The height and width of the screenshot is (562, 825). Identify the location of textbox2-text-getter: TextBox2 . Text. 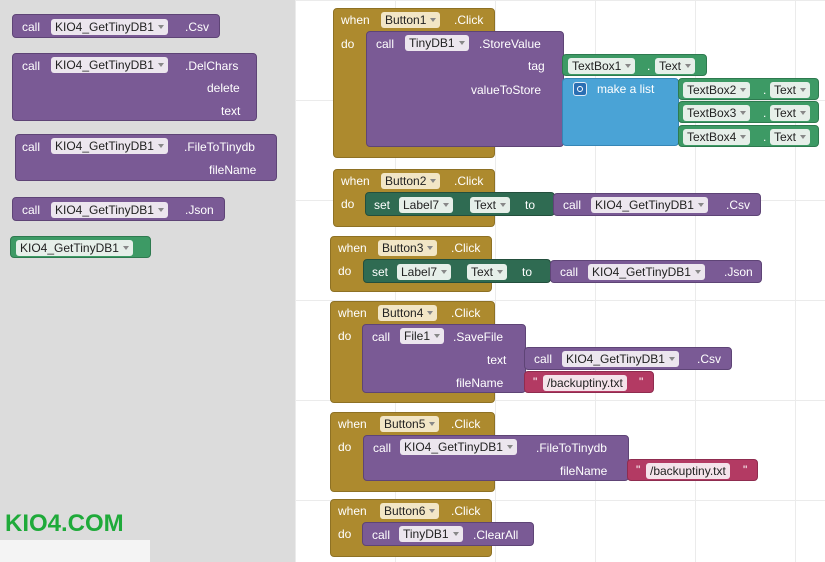
(748, 89).